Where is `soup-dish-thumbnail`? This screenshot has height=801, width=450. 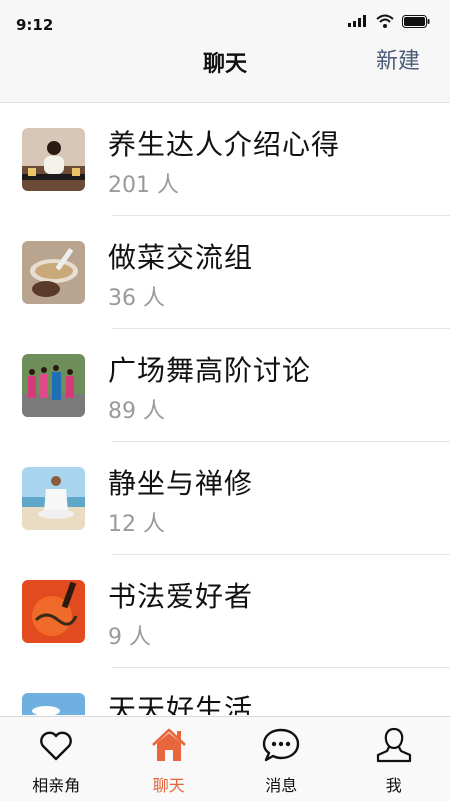
soup-dish-thumbnail is located at coordinates (53, 272).